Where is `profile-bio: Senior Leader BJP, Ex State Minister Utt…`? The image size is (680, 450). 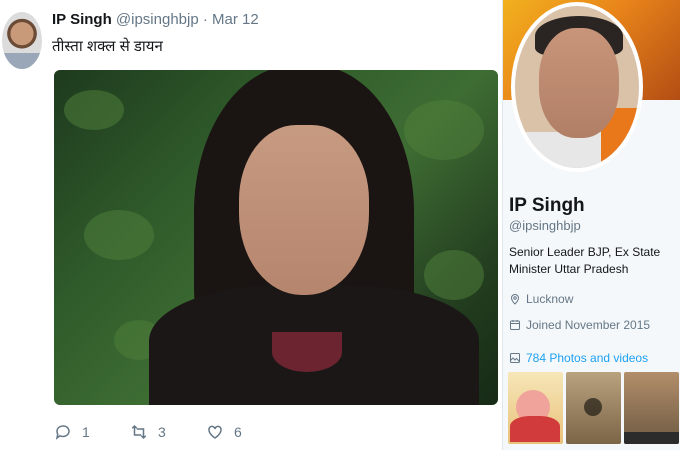 profile-bio: Senior Leader BJP, Ex State Minister Utt… is located at coordinates (585, 260).